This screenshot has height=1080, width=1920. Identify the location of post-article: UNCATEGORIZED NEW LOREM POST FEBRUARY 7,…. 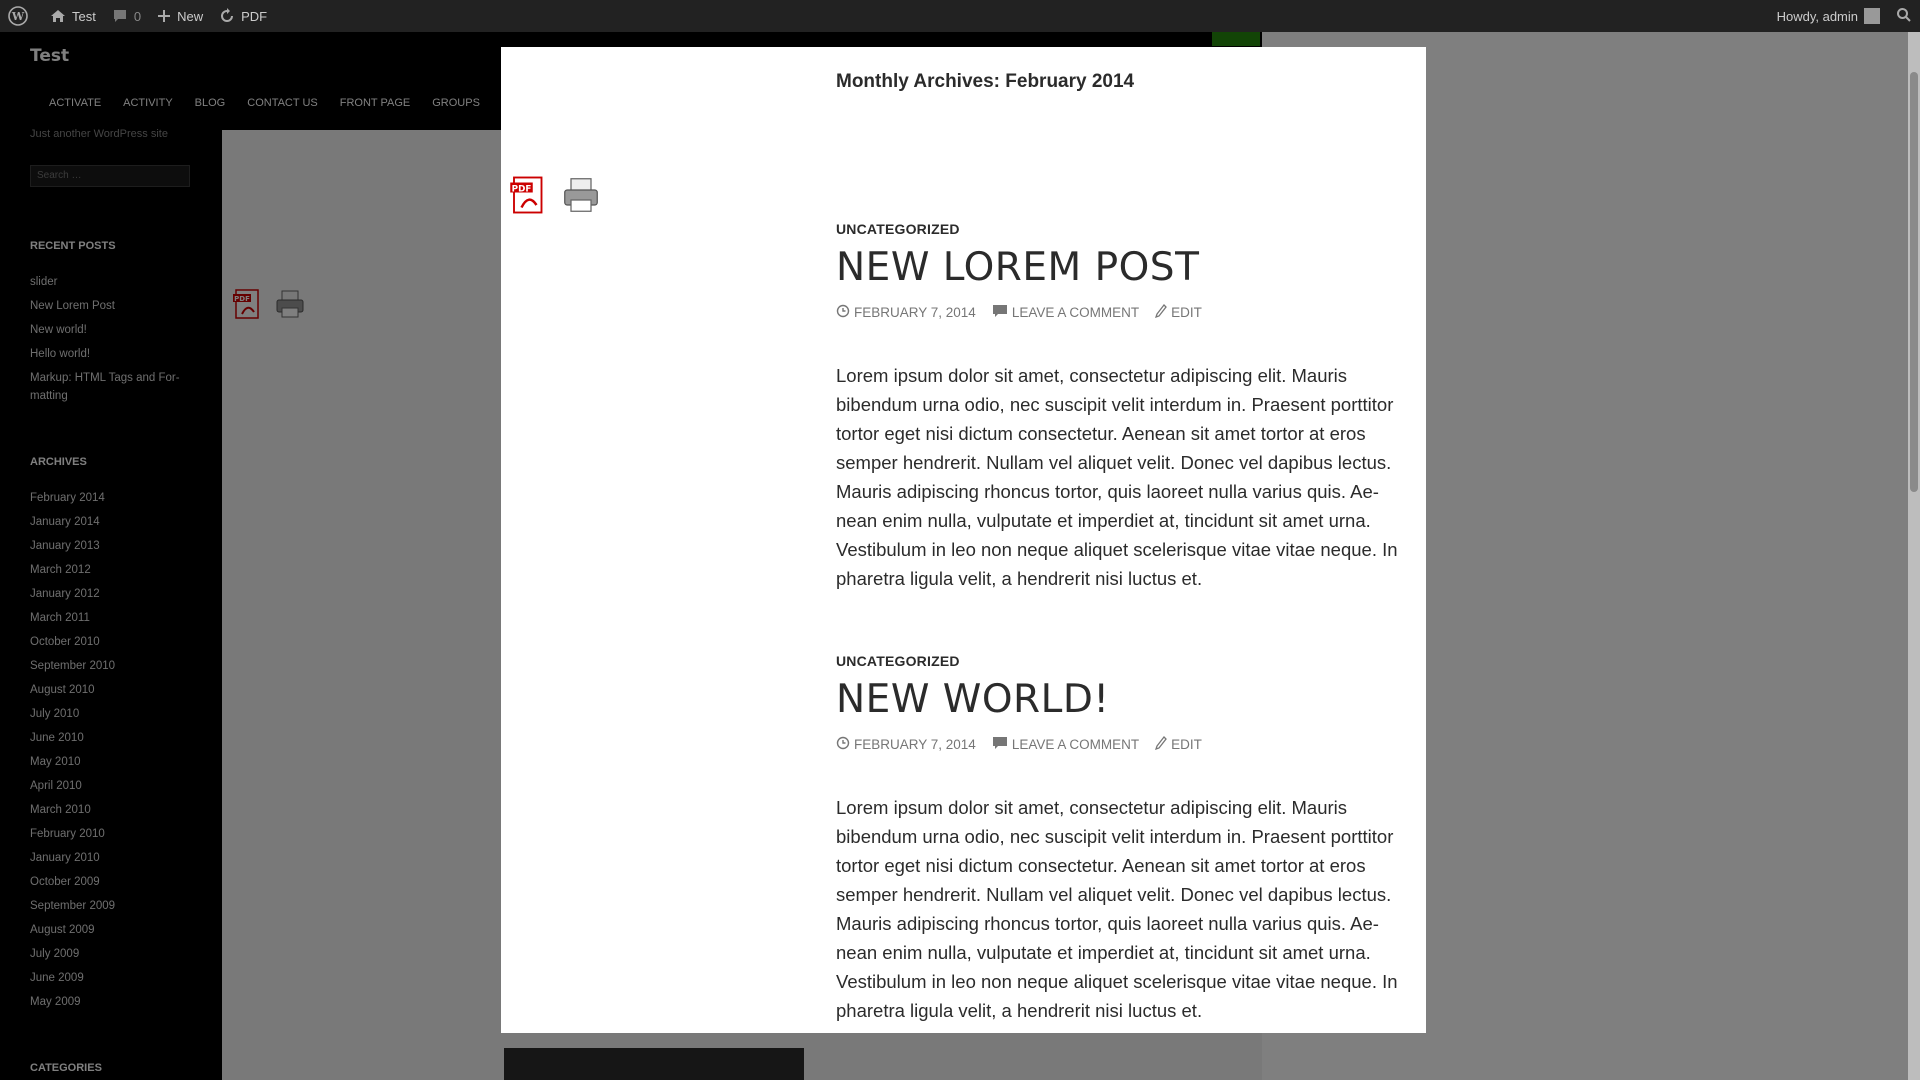
(1126, 407).